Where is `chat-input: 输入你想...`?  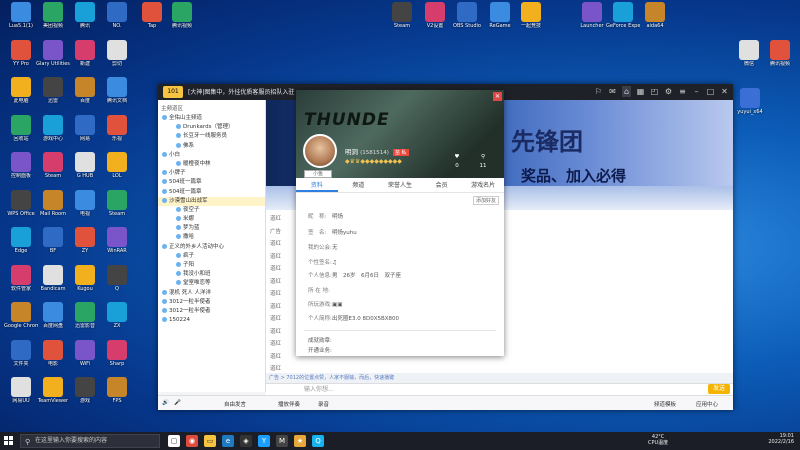
chat-input: 输入你想... is located at coordinates (499, 389).